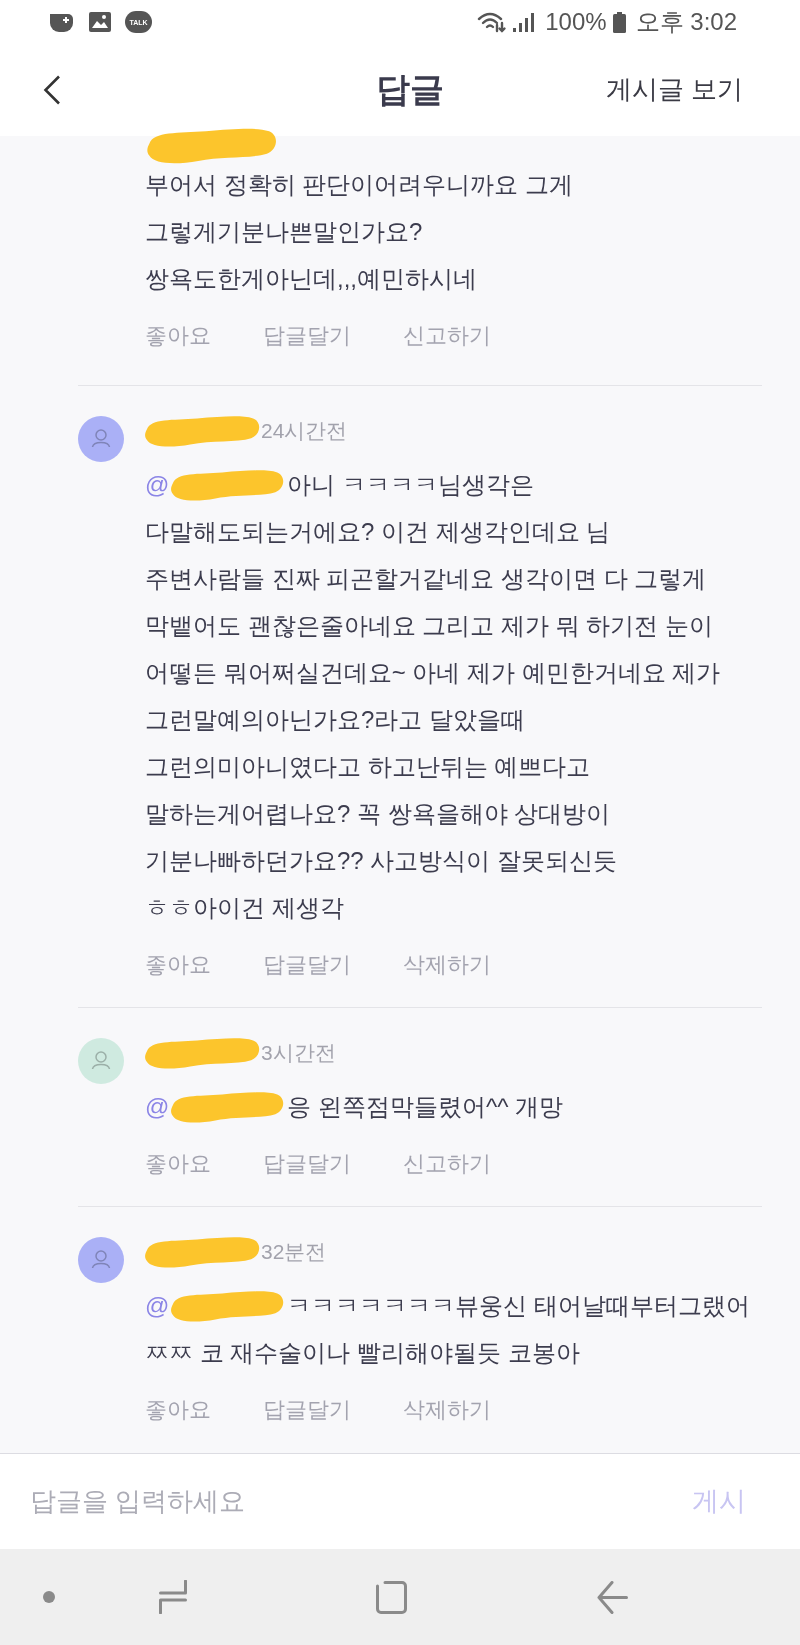  I want to click on page-title: 답글, so click(409, 89).